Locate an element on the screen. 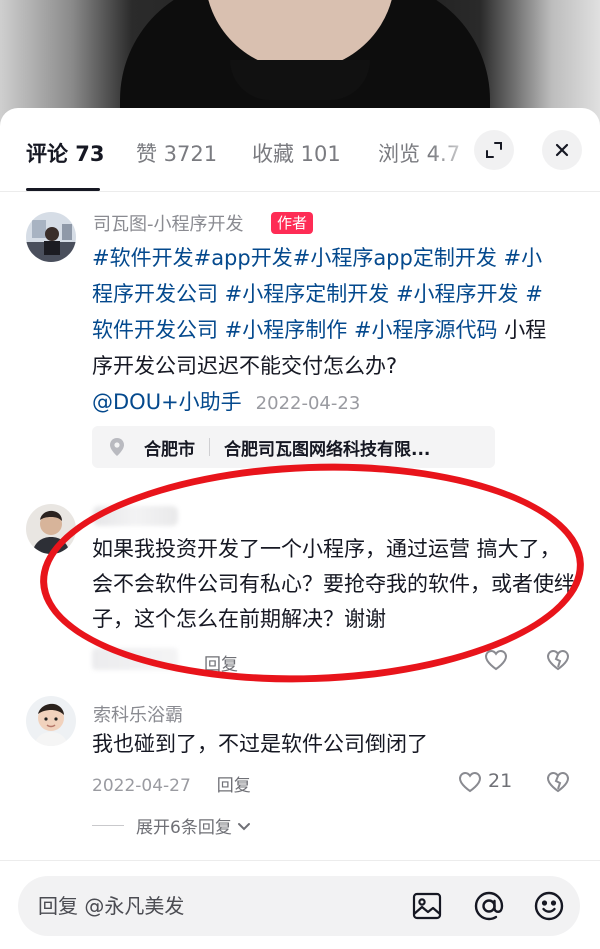  tab-active-indicator is located at coordinates (63, 189).